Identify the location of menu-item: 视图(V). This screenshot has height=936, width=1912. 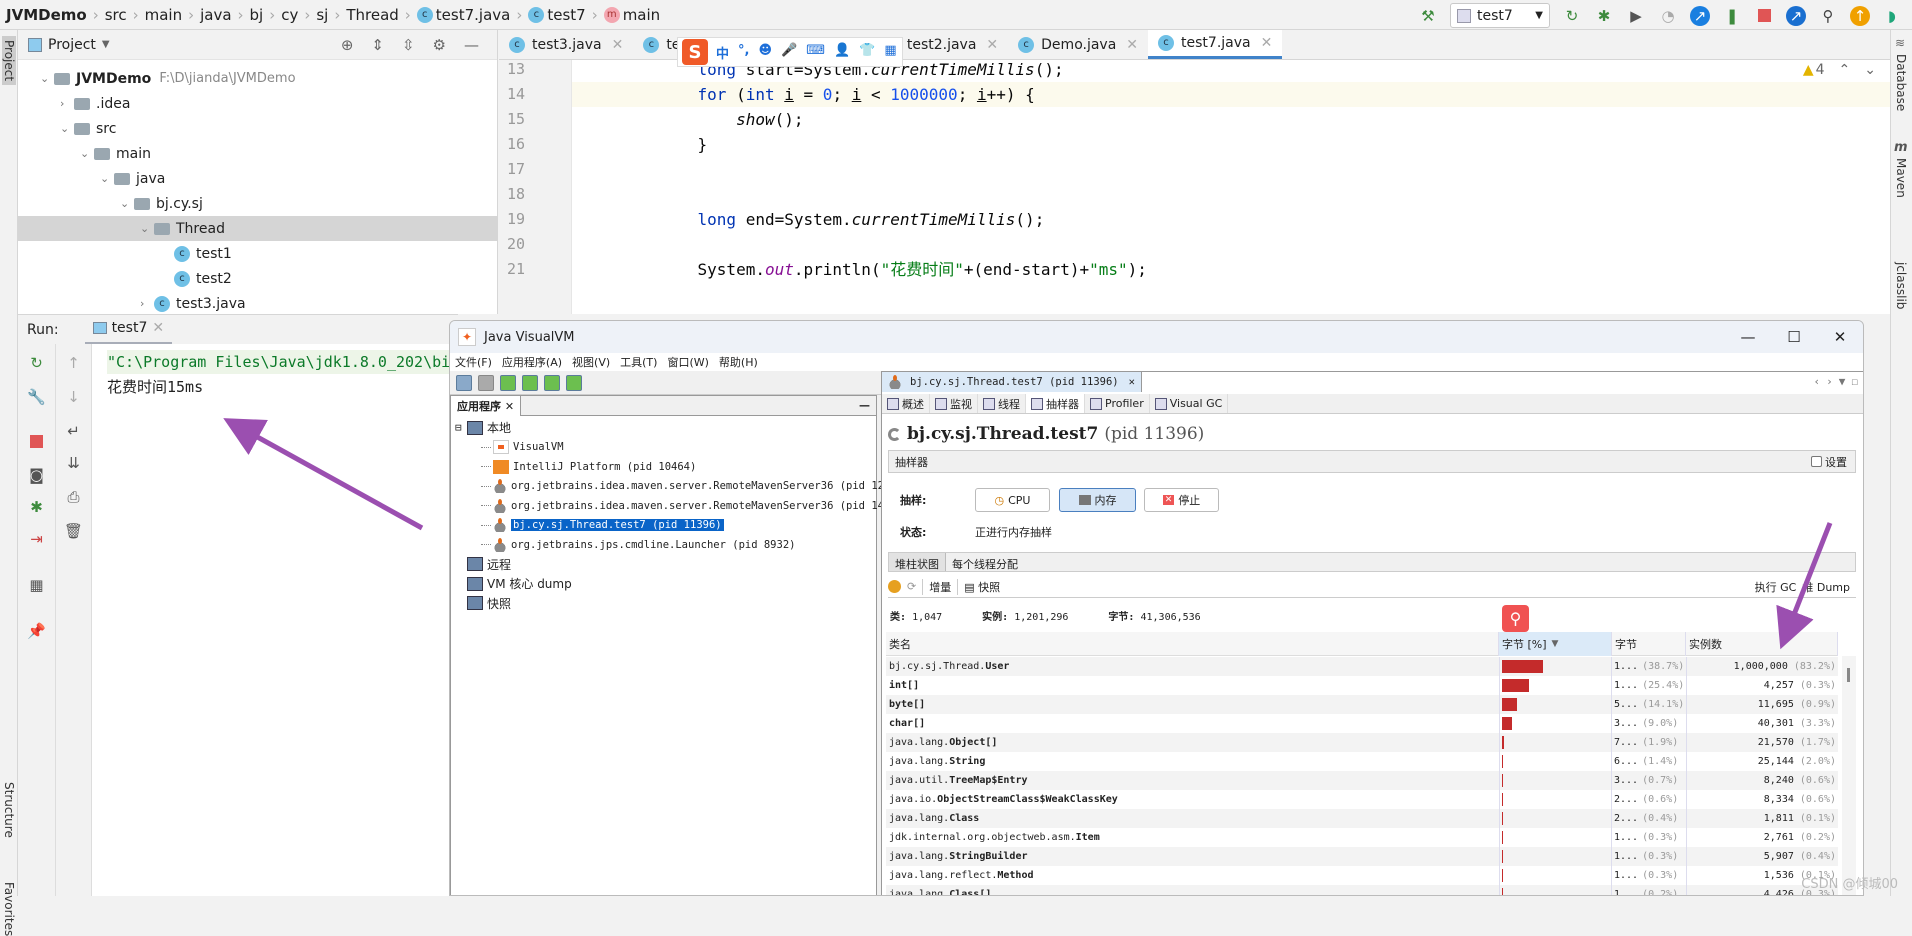
(591, 362).